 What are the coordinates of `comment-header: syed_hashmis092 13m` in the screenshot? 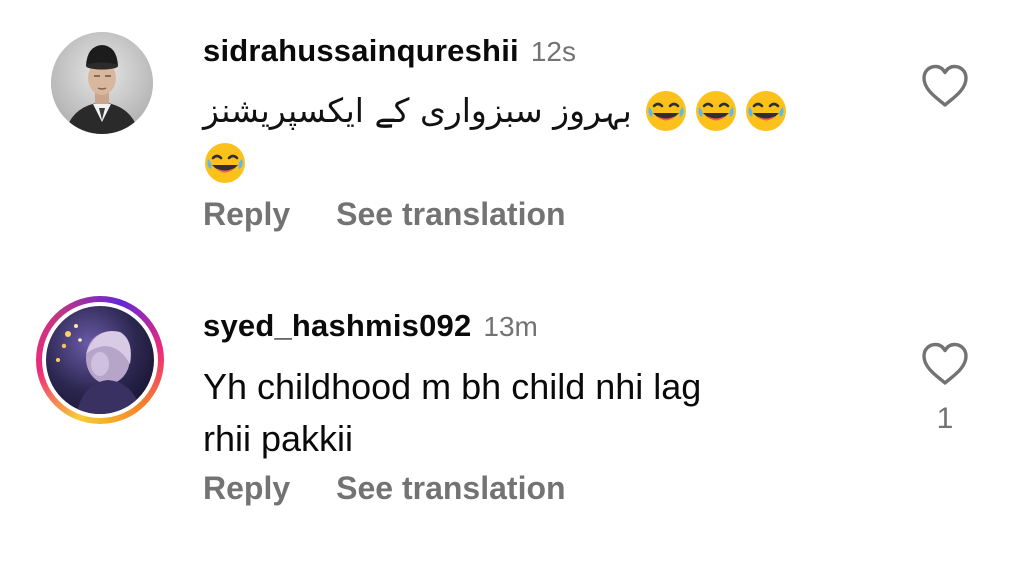 It's located at (370, 326).